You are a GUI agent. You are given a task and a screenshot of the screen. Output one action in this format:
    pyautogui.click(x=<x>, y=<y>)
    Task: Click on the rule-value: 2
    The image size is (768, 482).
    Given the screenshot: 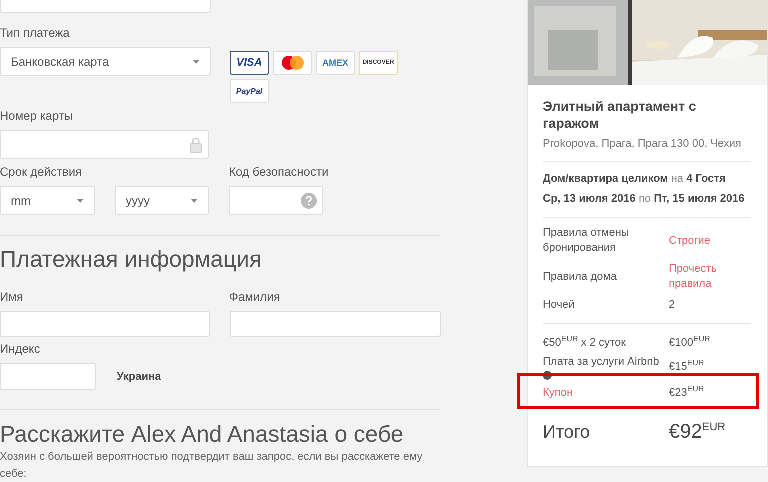 What is the action you would take?
    pyautogui.click(x=672, y=305)
    